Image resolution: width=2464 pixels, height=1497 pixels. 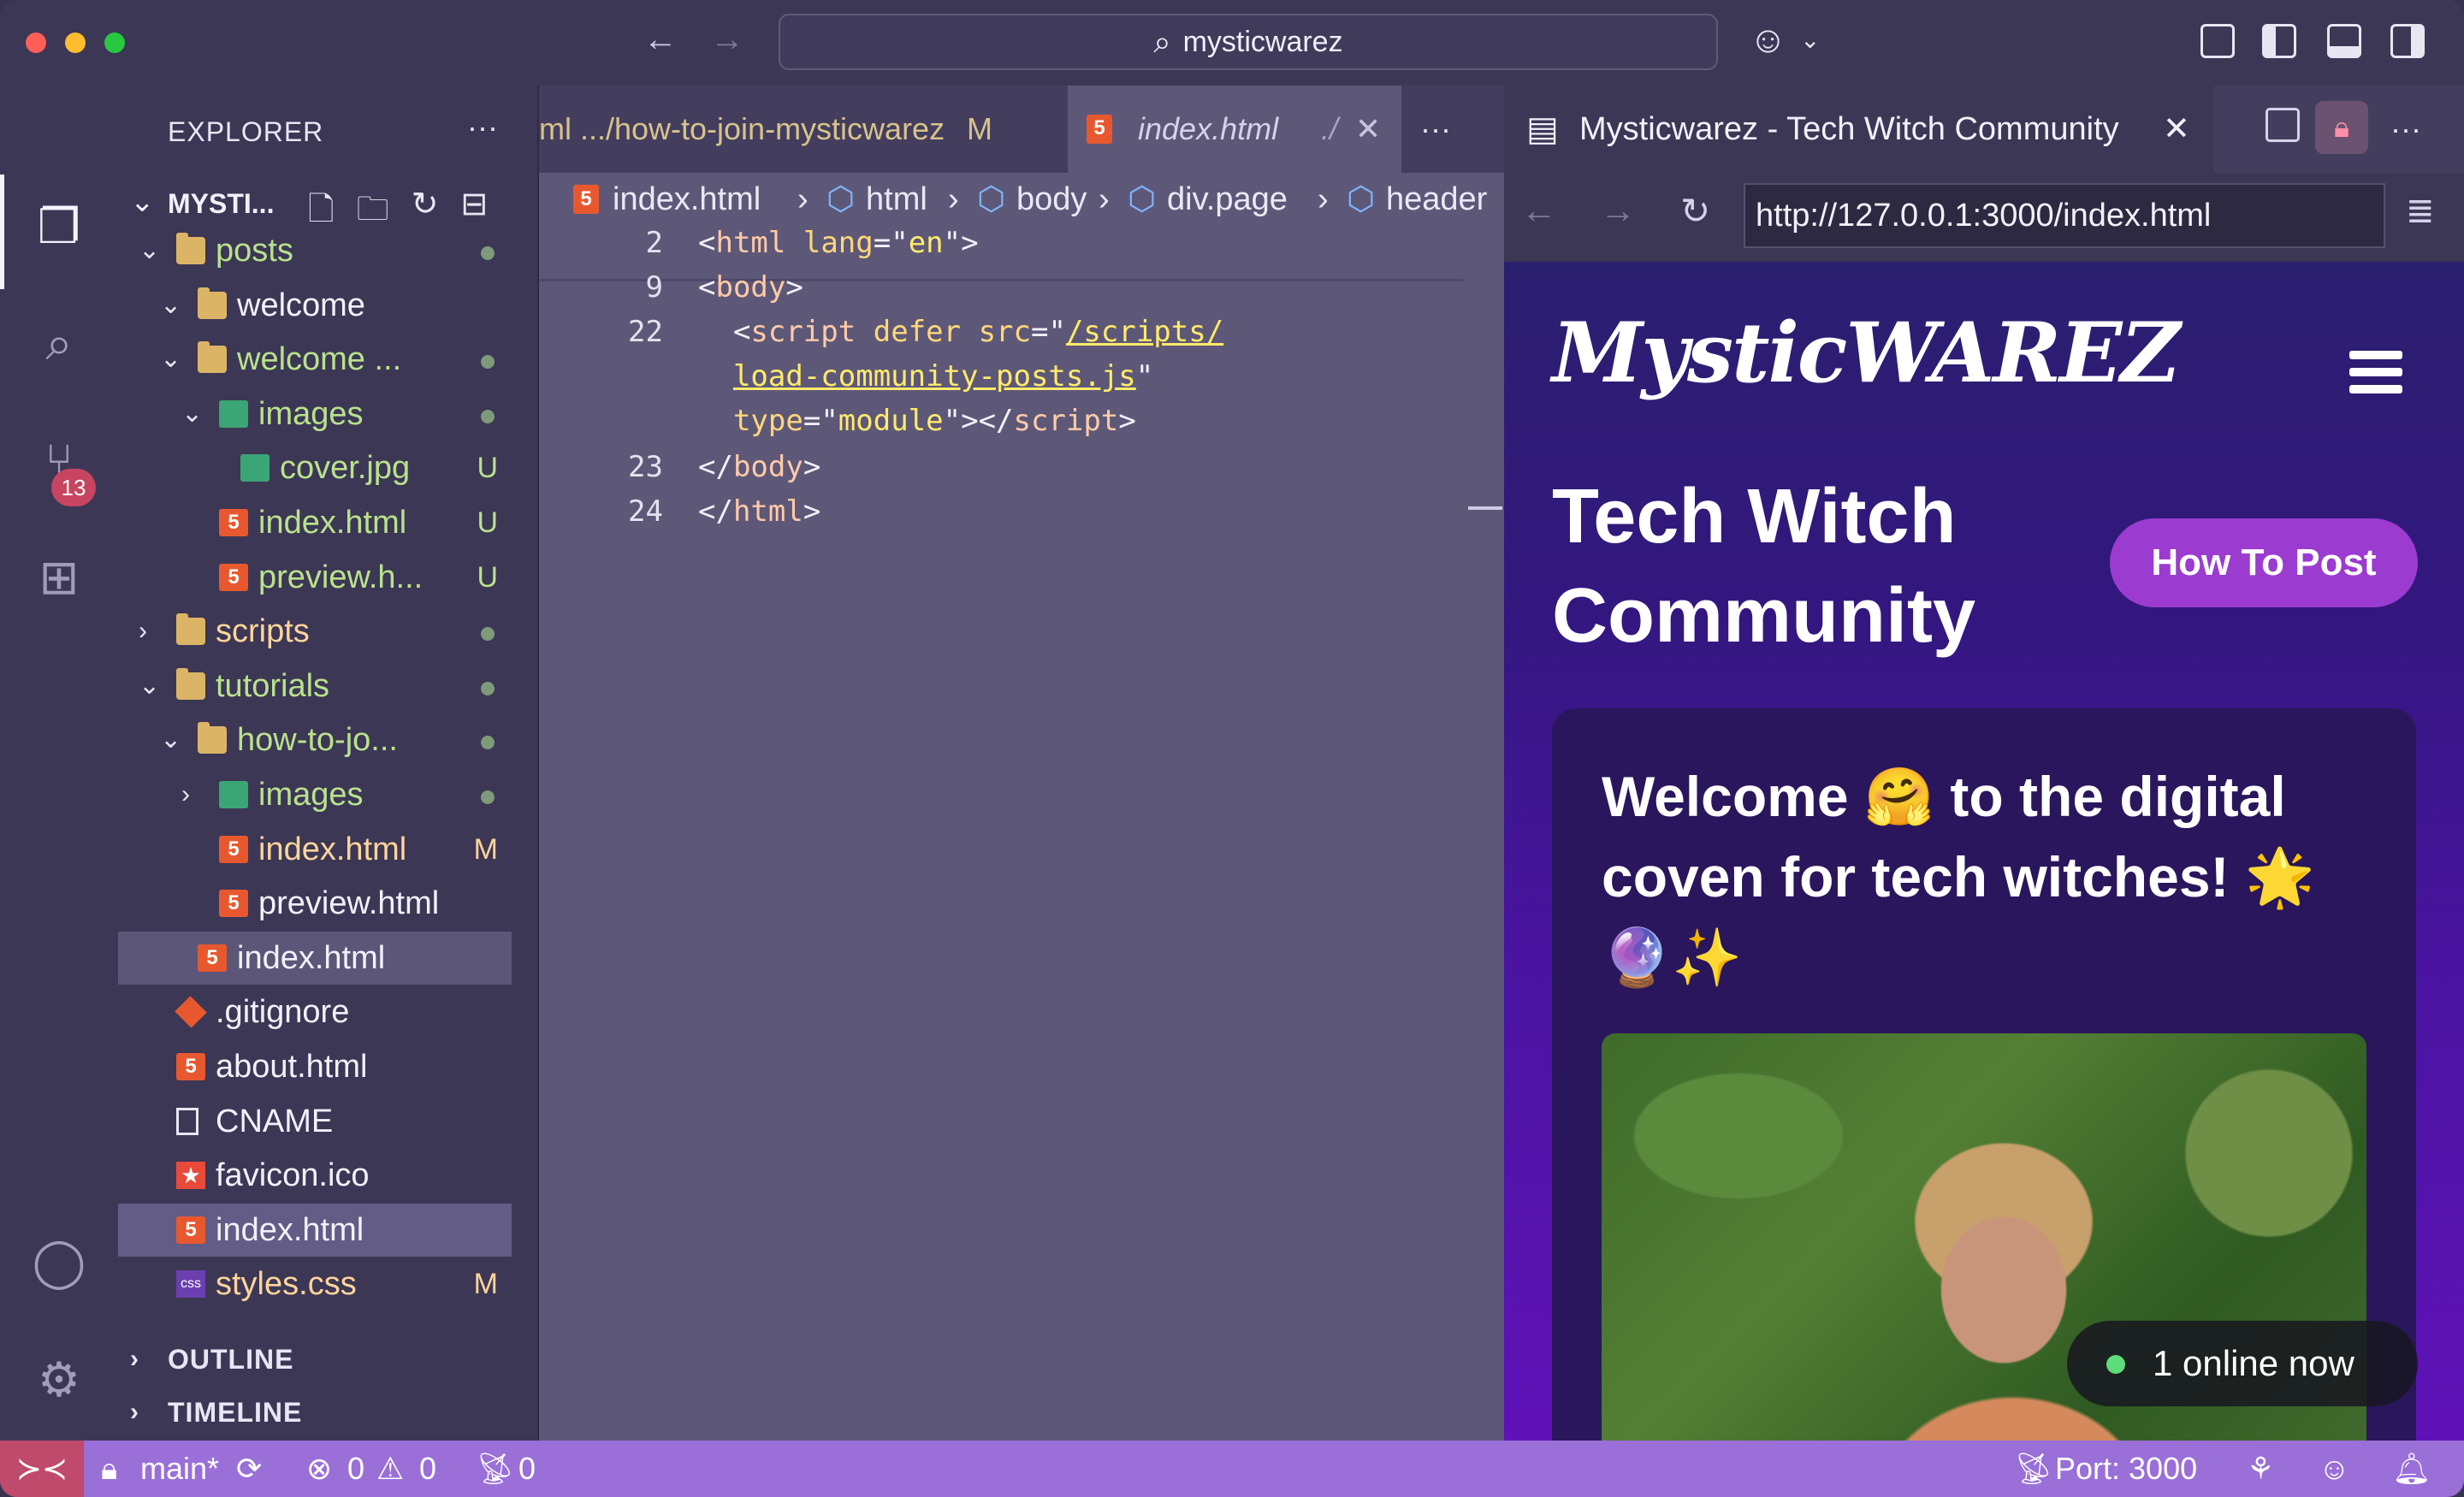 I want to click on command-center: ⌕ mysticwarez, so click(x=1248, y=42).